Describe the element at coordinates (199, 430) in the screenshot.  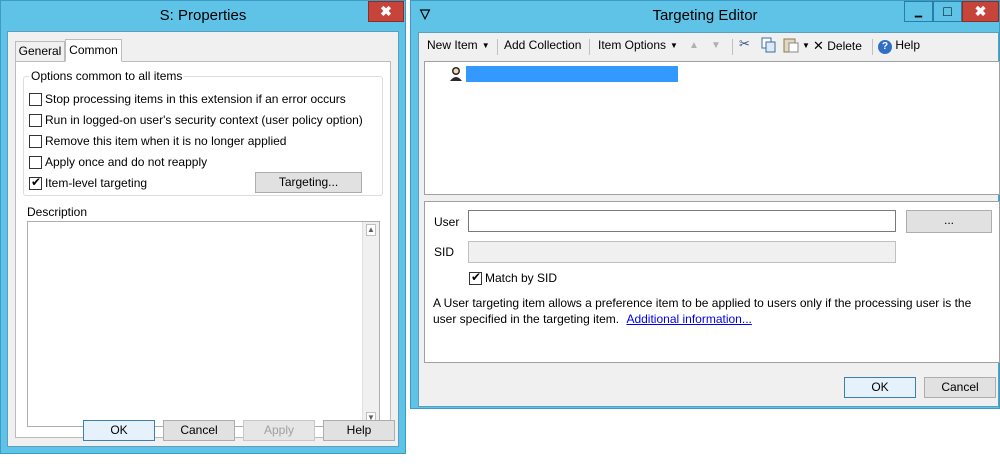
I see `cancel-button: Cancel` at that location.